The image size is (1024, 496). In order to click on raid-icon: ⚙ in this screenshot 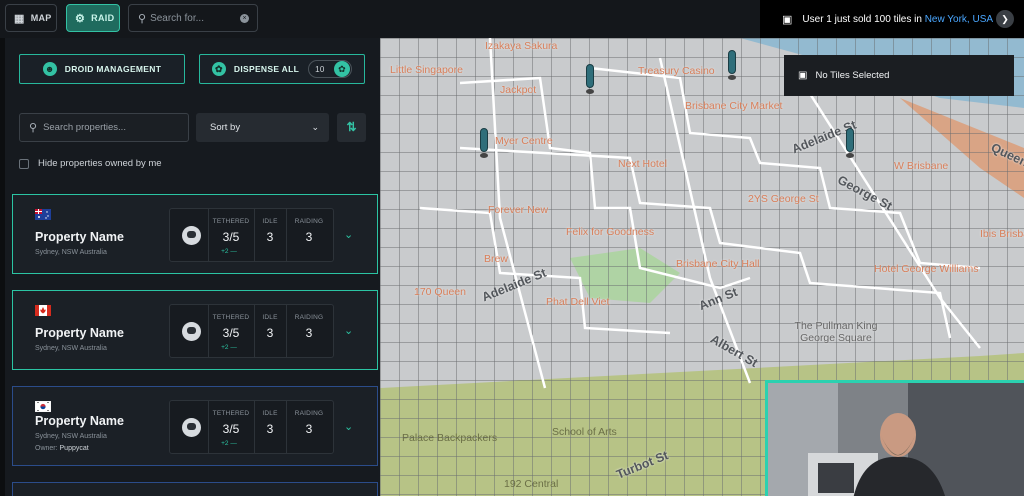, I will do `click(80, 18)`.